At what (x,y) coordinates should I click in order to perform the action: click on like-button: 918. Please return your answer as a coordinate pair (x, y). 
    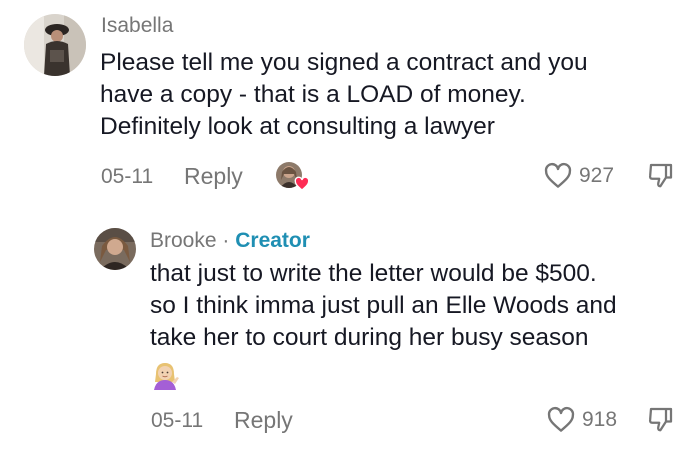
    Looking at the image, I should click on (581, 420).